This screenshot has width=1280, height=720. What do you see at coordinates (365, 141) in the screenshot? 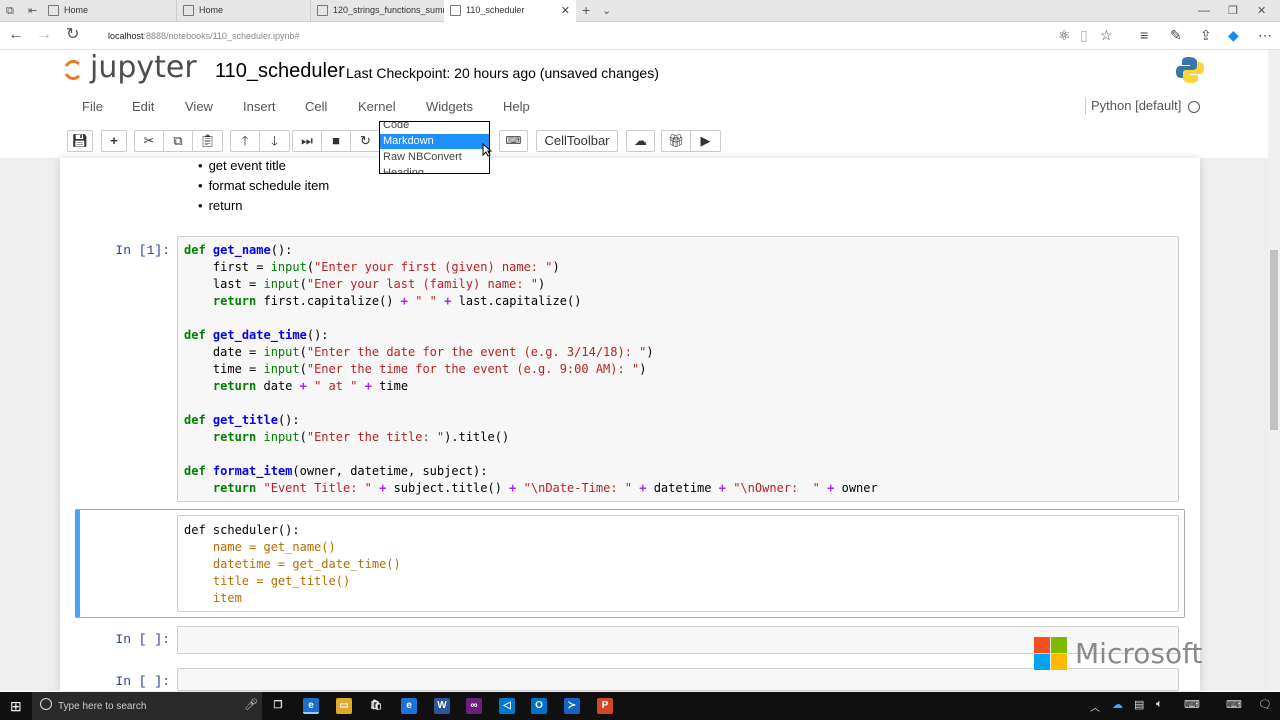
I see `restart-button: ↻` at bounding box center [365, 141].